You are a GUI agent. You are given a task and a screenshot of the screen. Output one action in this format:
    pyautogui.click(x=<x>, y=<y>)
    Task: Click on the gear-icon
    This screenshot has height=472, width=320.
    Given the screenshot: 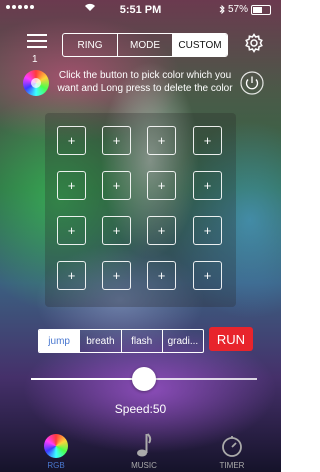 What is the action you would take?
    pyautogui.click(x=254, y=43)
    